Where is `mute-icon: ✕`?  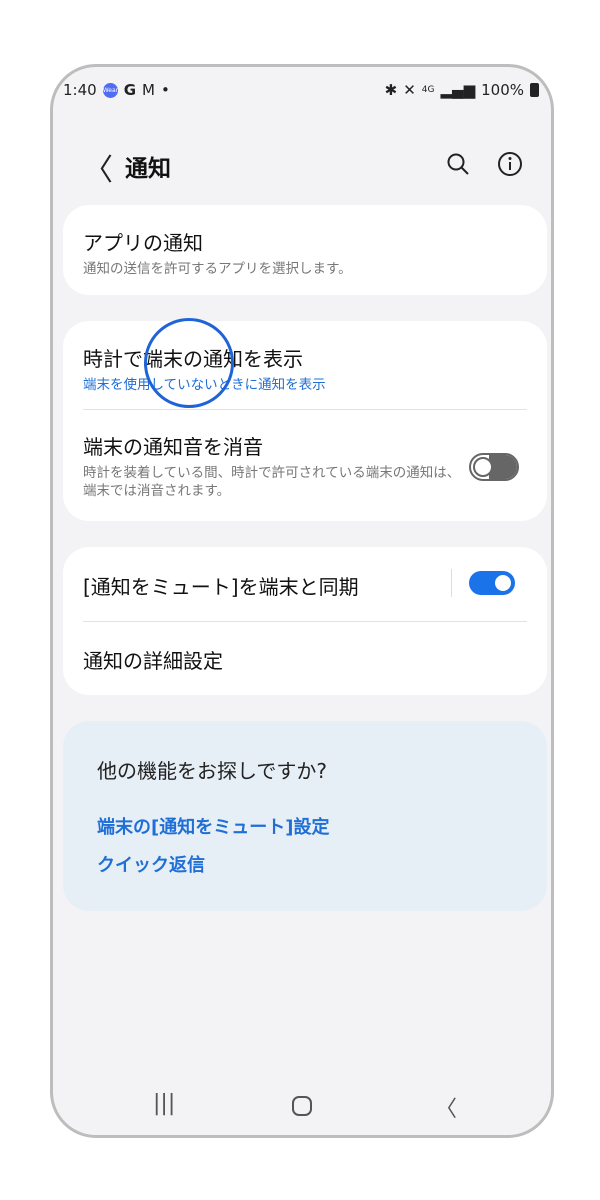 mute-icon: ✕ is located at coordinates (409, 90).